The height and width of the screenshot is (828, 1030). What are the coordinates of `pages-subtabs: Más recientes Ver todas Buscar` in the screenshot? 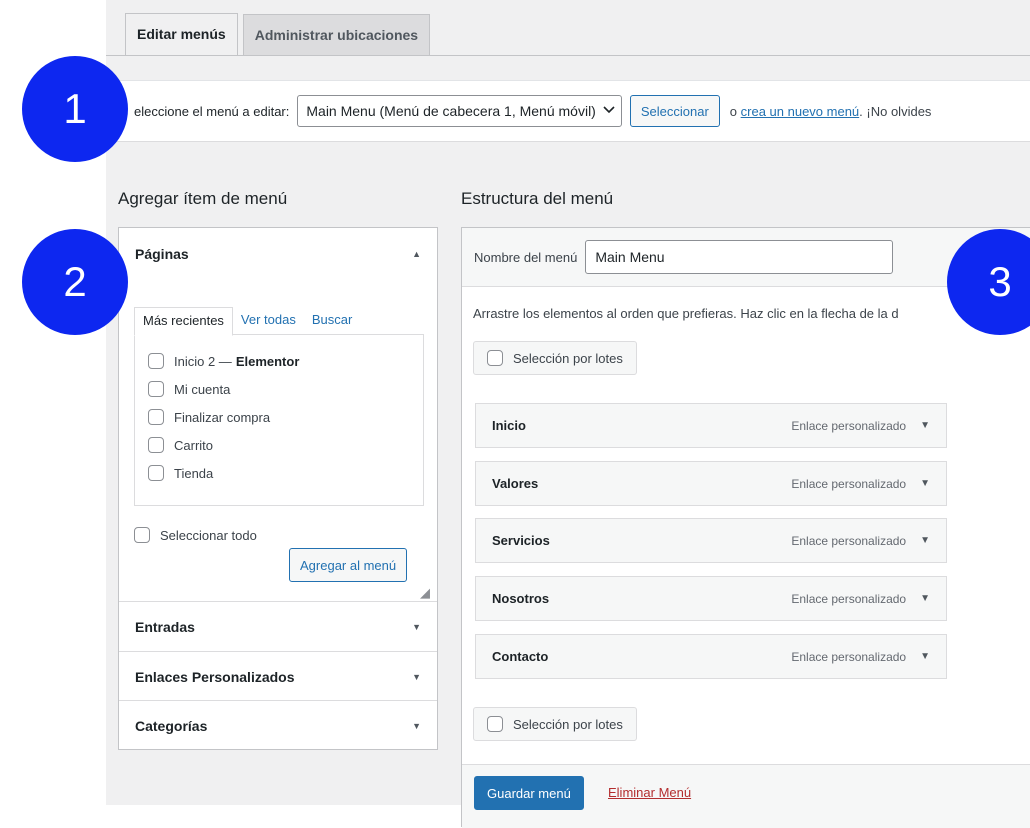 It's located at (247, 321).